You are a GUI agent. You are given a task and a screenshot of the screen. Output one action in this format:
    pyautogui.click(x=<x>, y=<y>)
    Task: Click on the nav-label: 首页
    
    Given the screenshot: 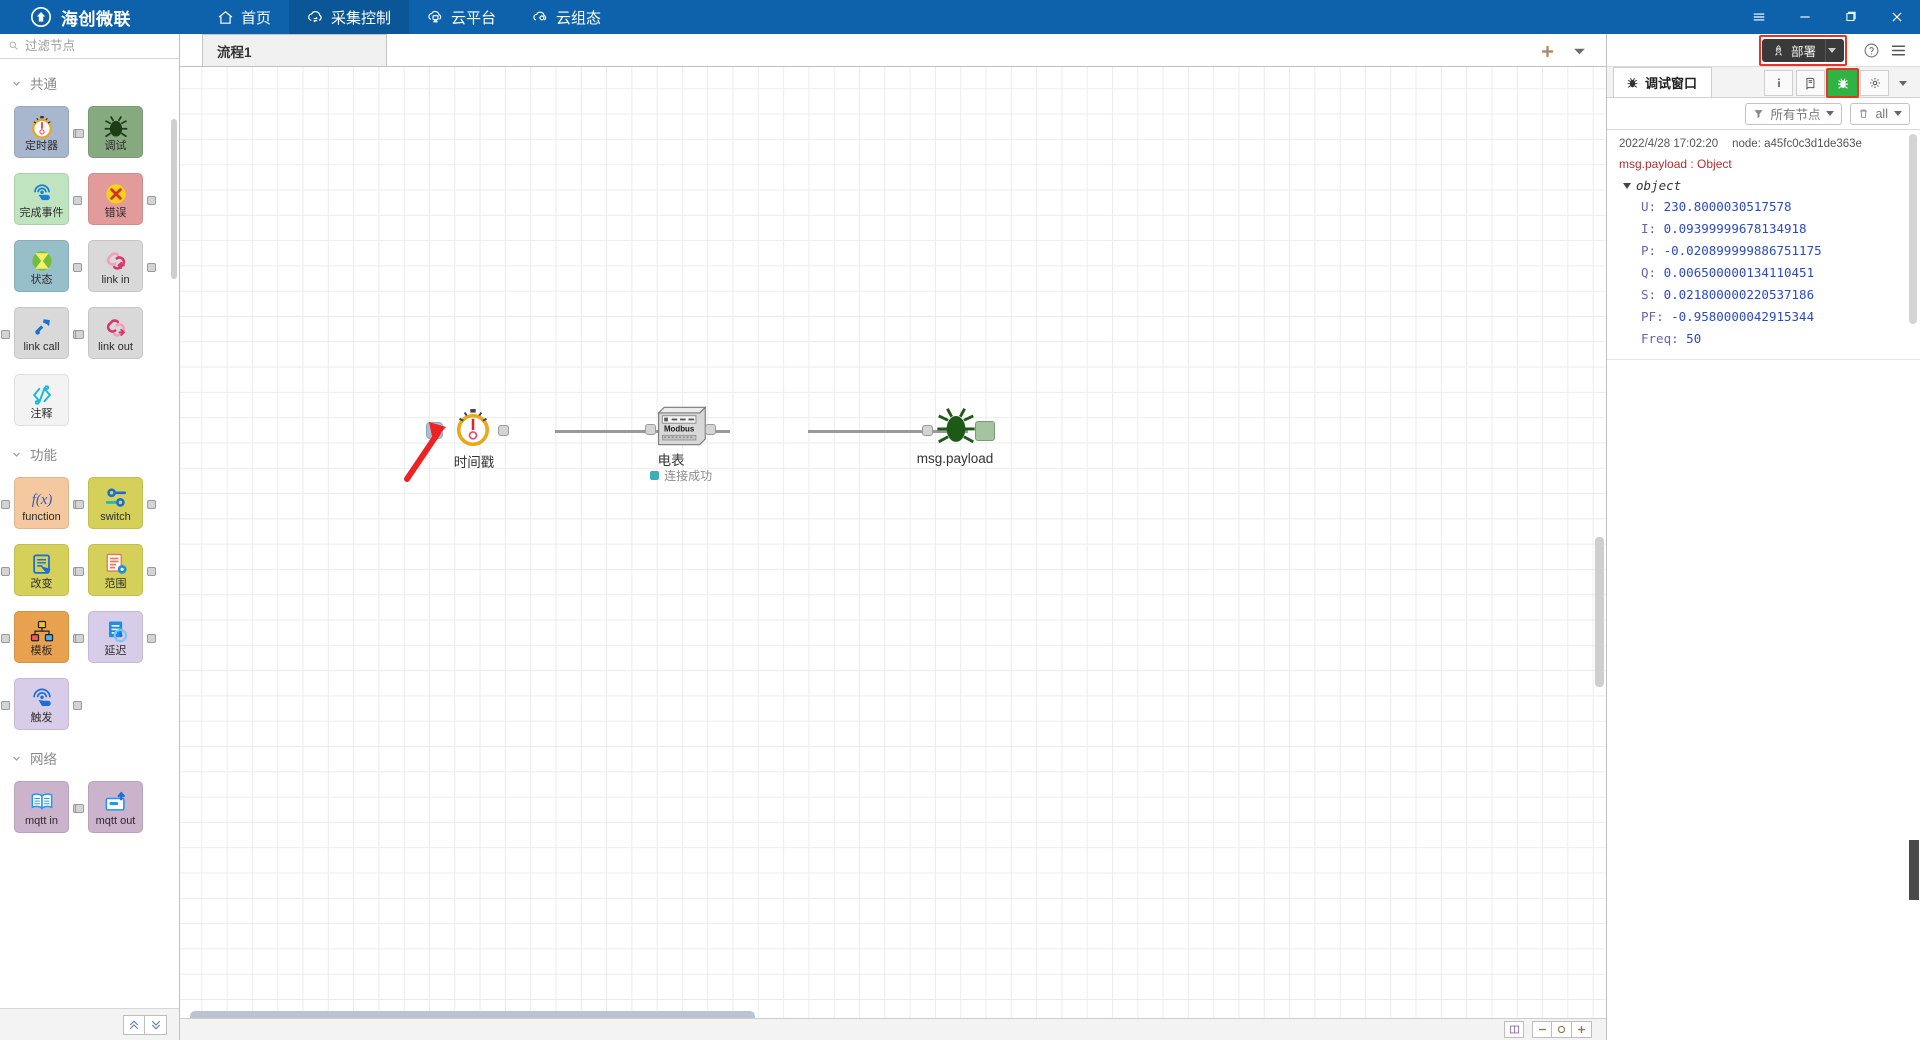 What is the action you would take?
    pyautogui.click(x=256, y=18)
    